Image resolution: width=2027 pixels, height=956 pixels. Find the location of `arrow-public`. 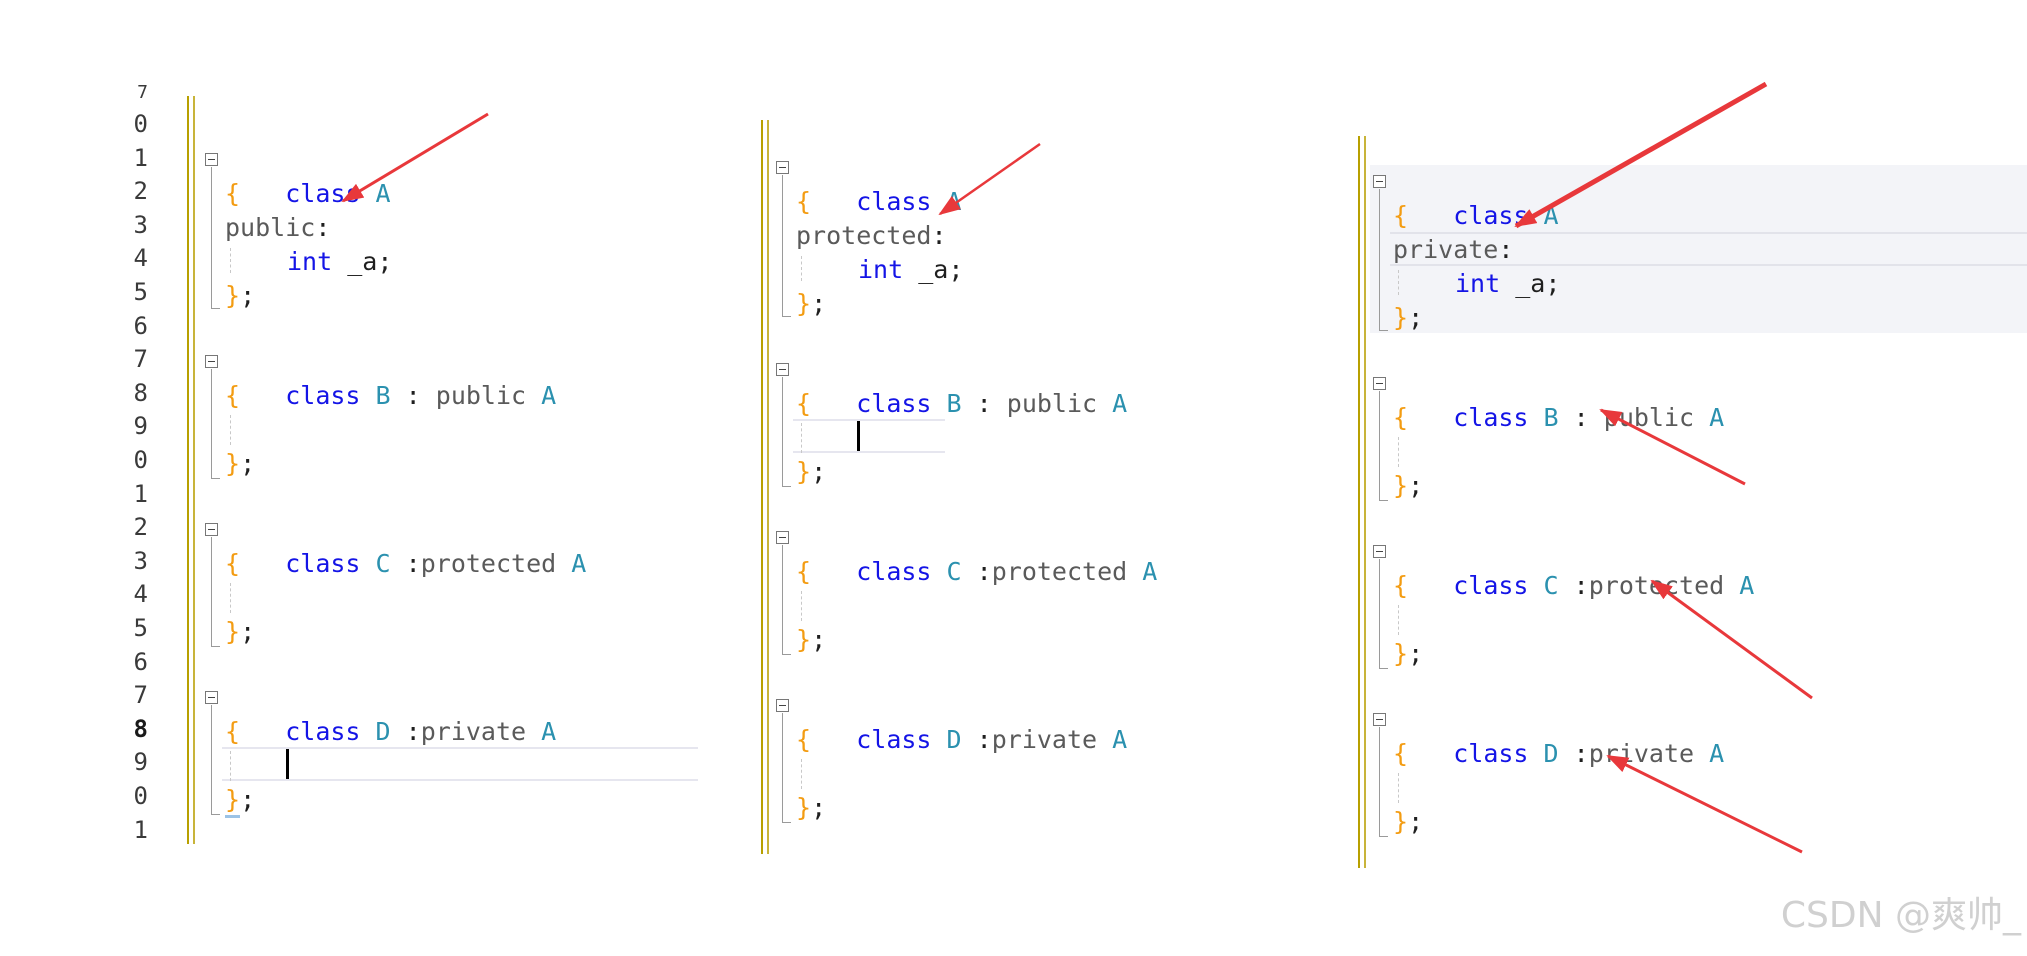

arrow-public is located at coordinates (415, 157).